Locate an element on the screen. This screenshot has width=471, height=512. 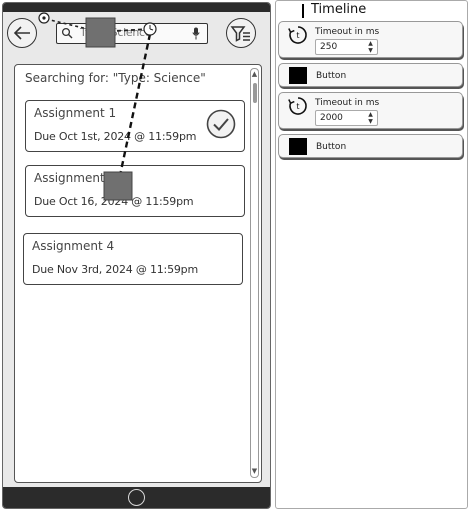
timeout-value: 2000 is located at coordinates (331, 118).